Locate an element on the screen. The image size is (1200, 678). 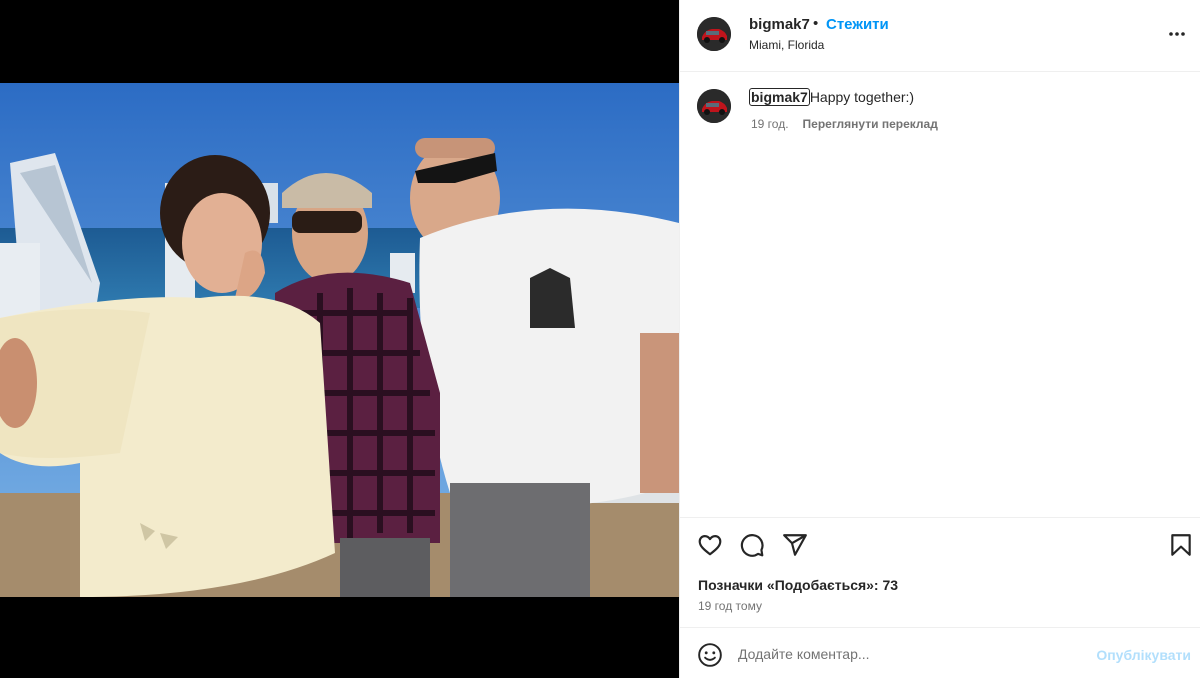
caption-username: bigmak7 is located at coordinates (779, 97).